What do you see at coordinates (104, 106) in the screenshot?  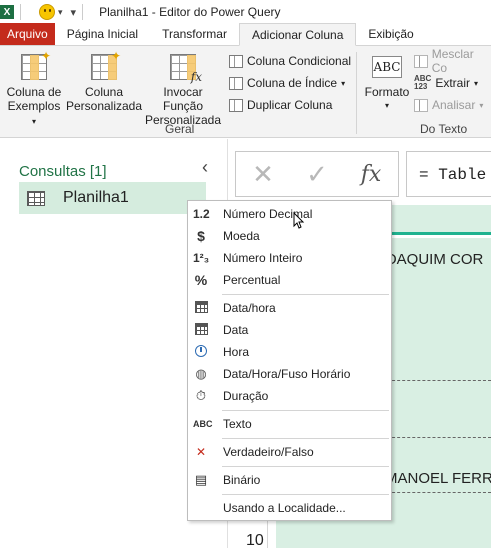 I see `coluna-personalizada-label-2: Personalizada` at bounding box center [104, 106].